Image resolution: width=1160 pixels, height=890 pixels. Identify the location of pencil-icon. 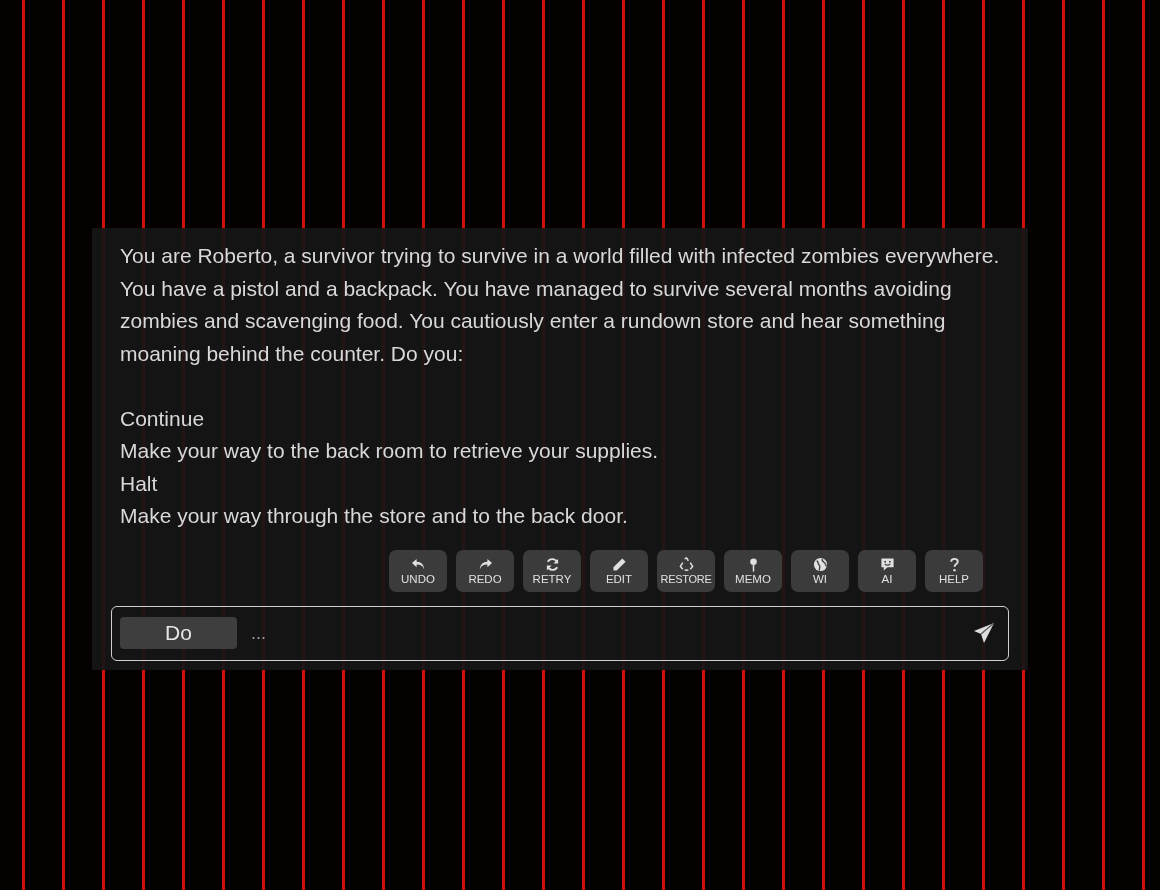
(619, 564).